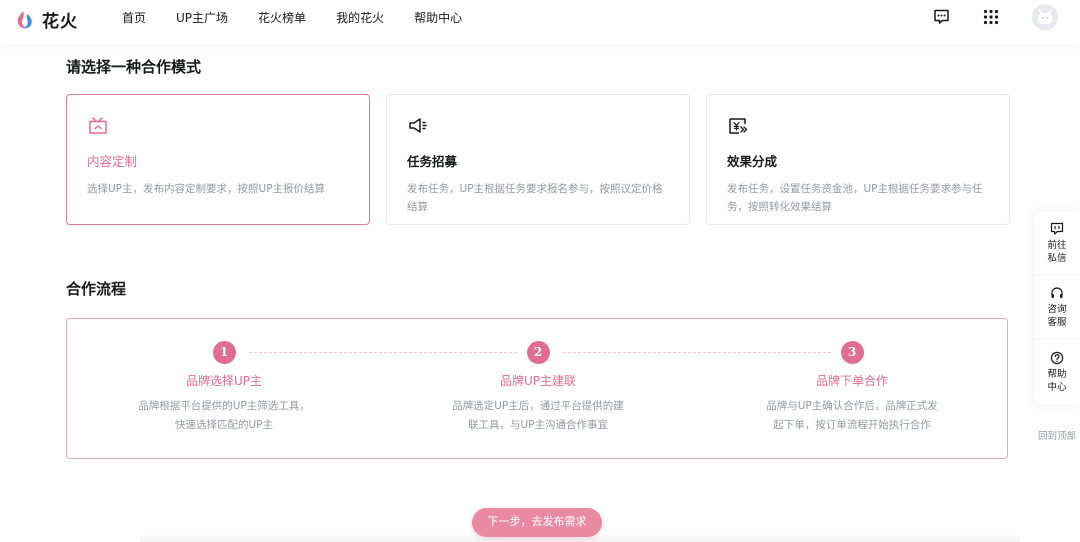 The height and width of the screenshot is (542, 1080). I want to click on message-button, so click(941, 17).